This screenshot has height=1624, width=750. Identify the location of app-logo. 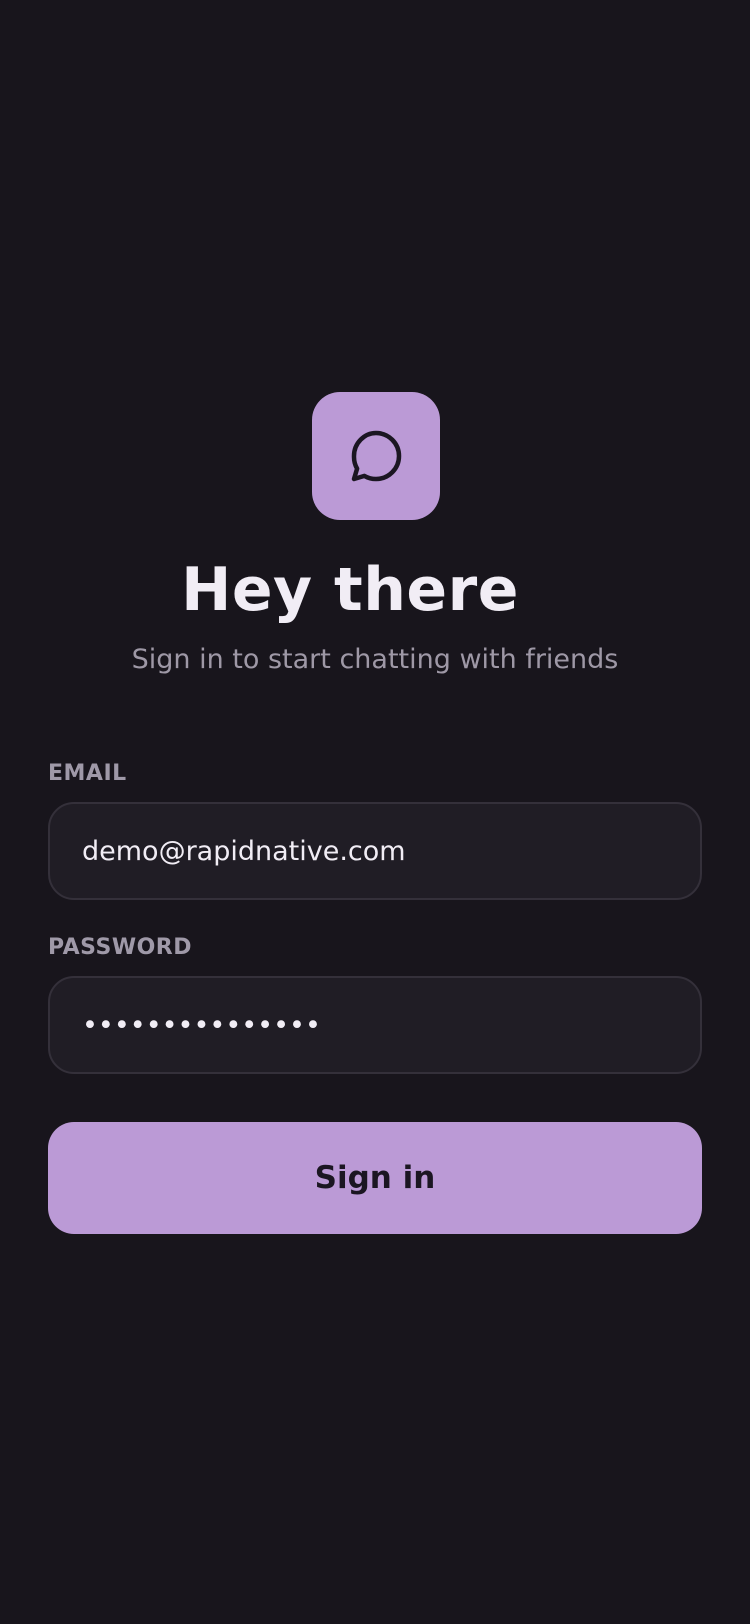
(376, 456).